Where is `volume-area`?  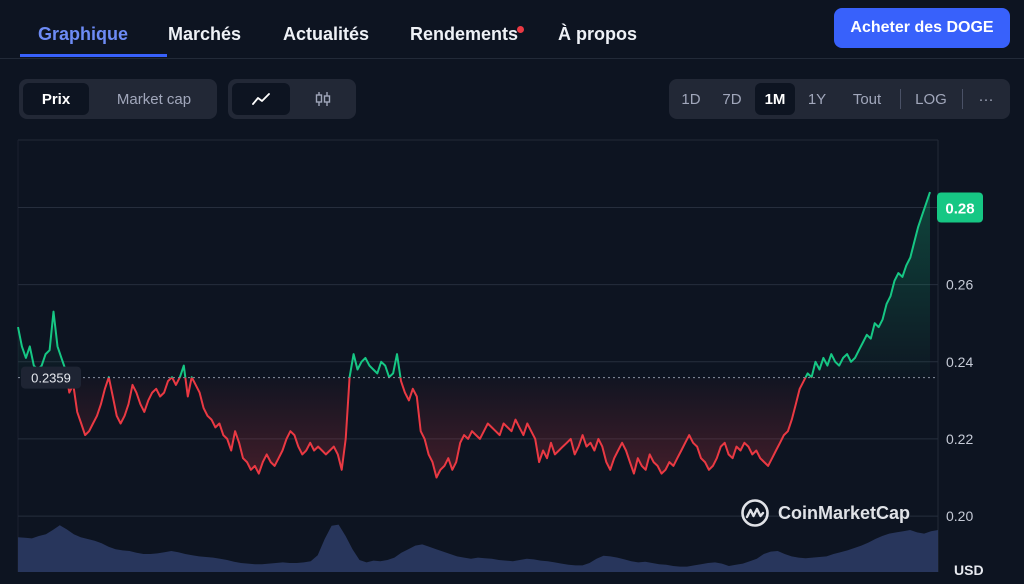
volume-area is located at coordinates (478, 548).